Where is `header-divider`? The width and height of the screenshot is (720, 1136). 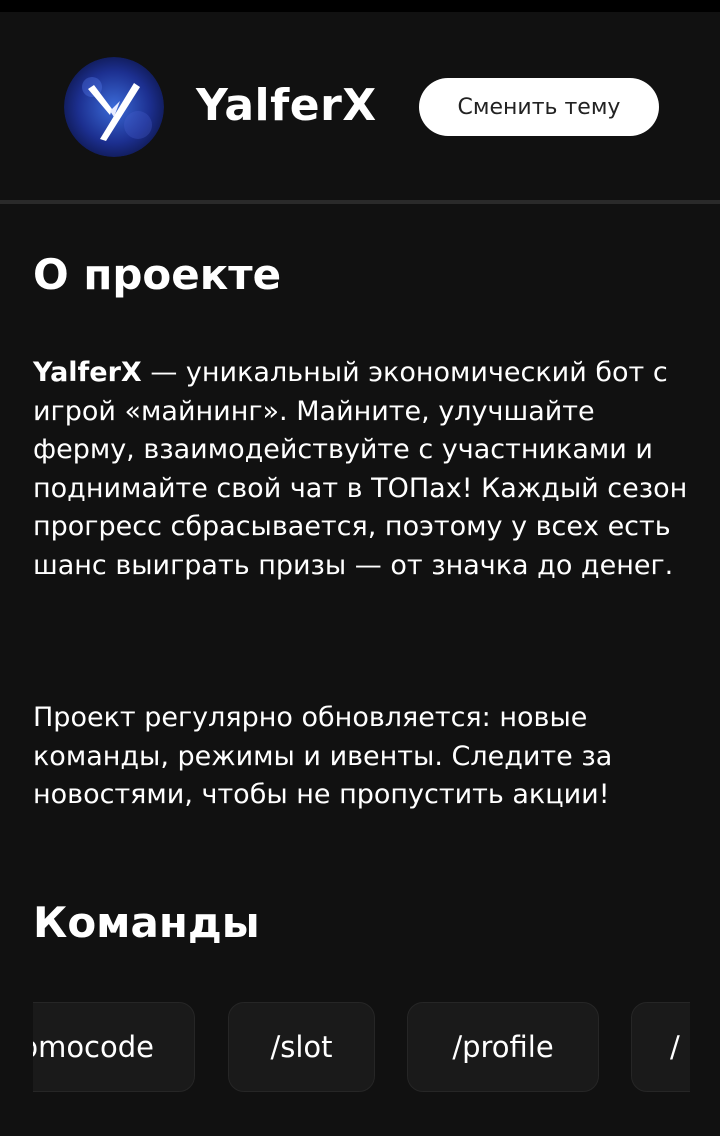
header-divider is located at coordinates (360, 202).